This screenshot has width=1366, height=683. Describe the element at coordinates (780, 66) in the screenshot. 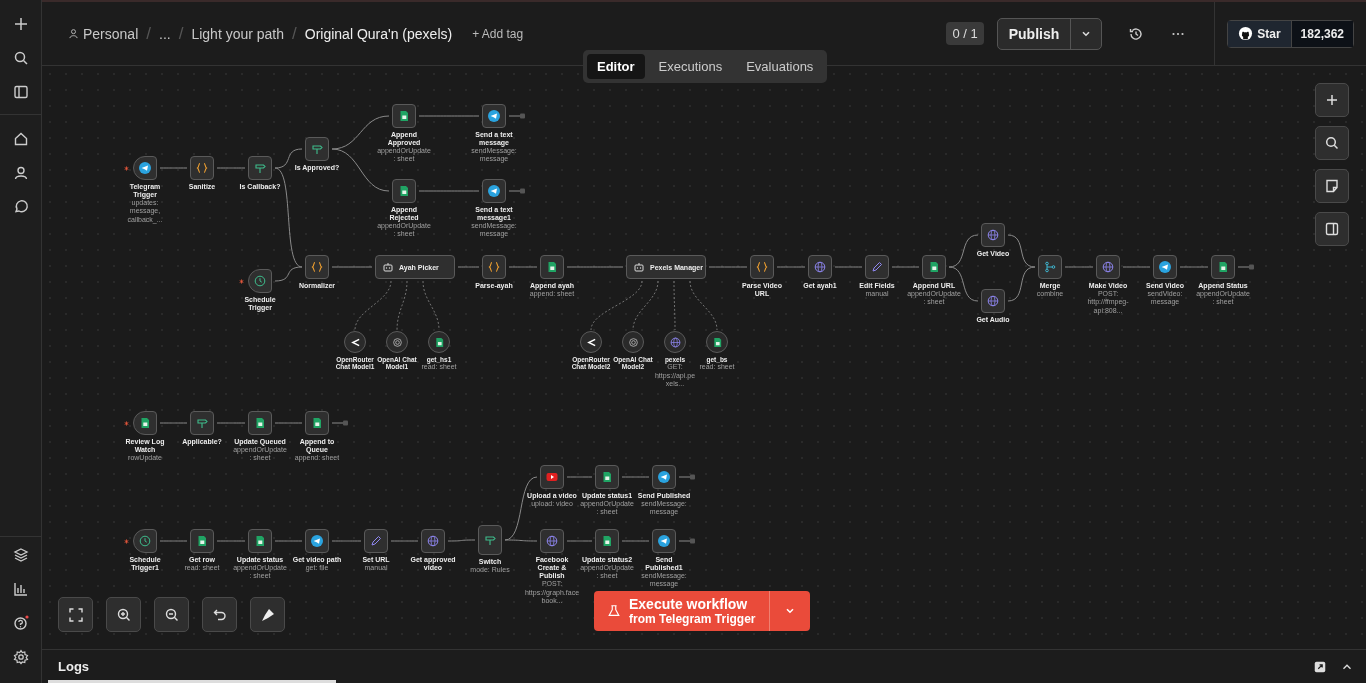

I see `view-tab: Evaluations` at that location.